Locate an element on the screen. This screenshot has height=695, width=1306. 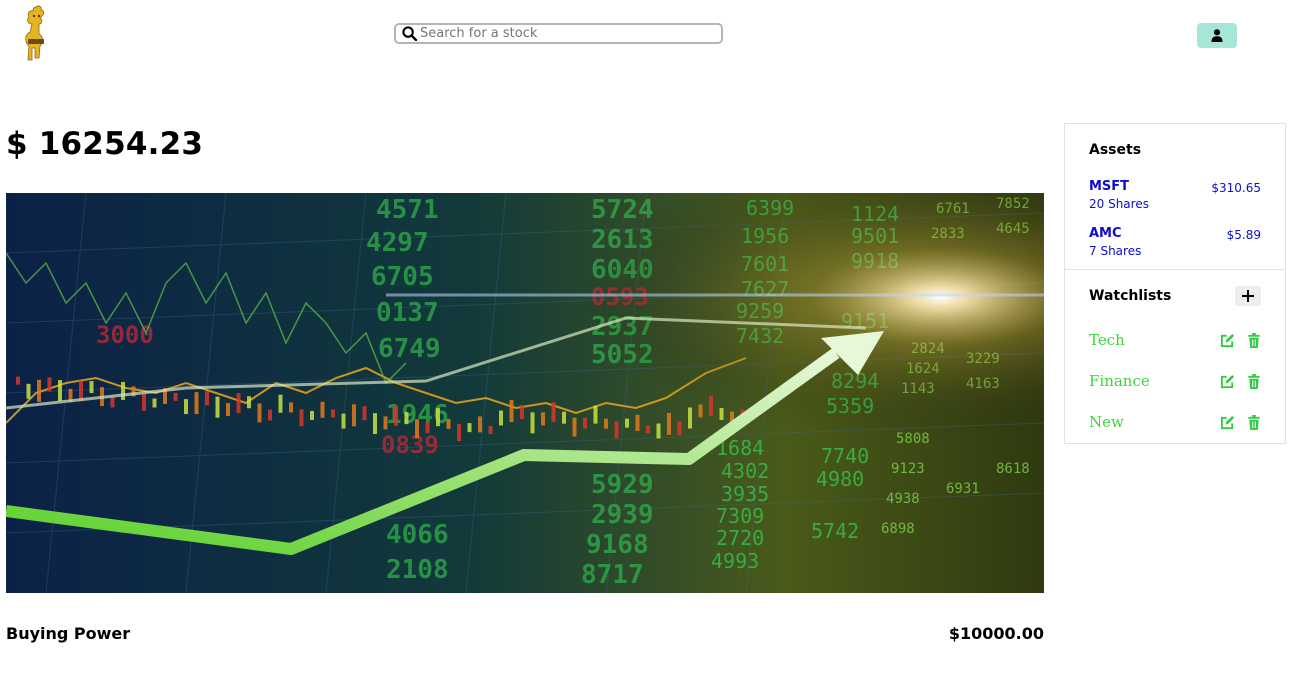
watchlist-item-finance: Finance is located at coordinates (1175, 383).